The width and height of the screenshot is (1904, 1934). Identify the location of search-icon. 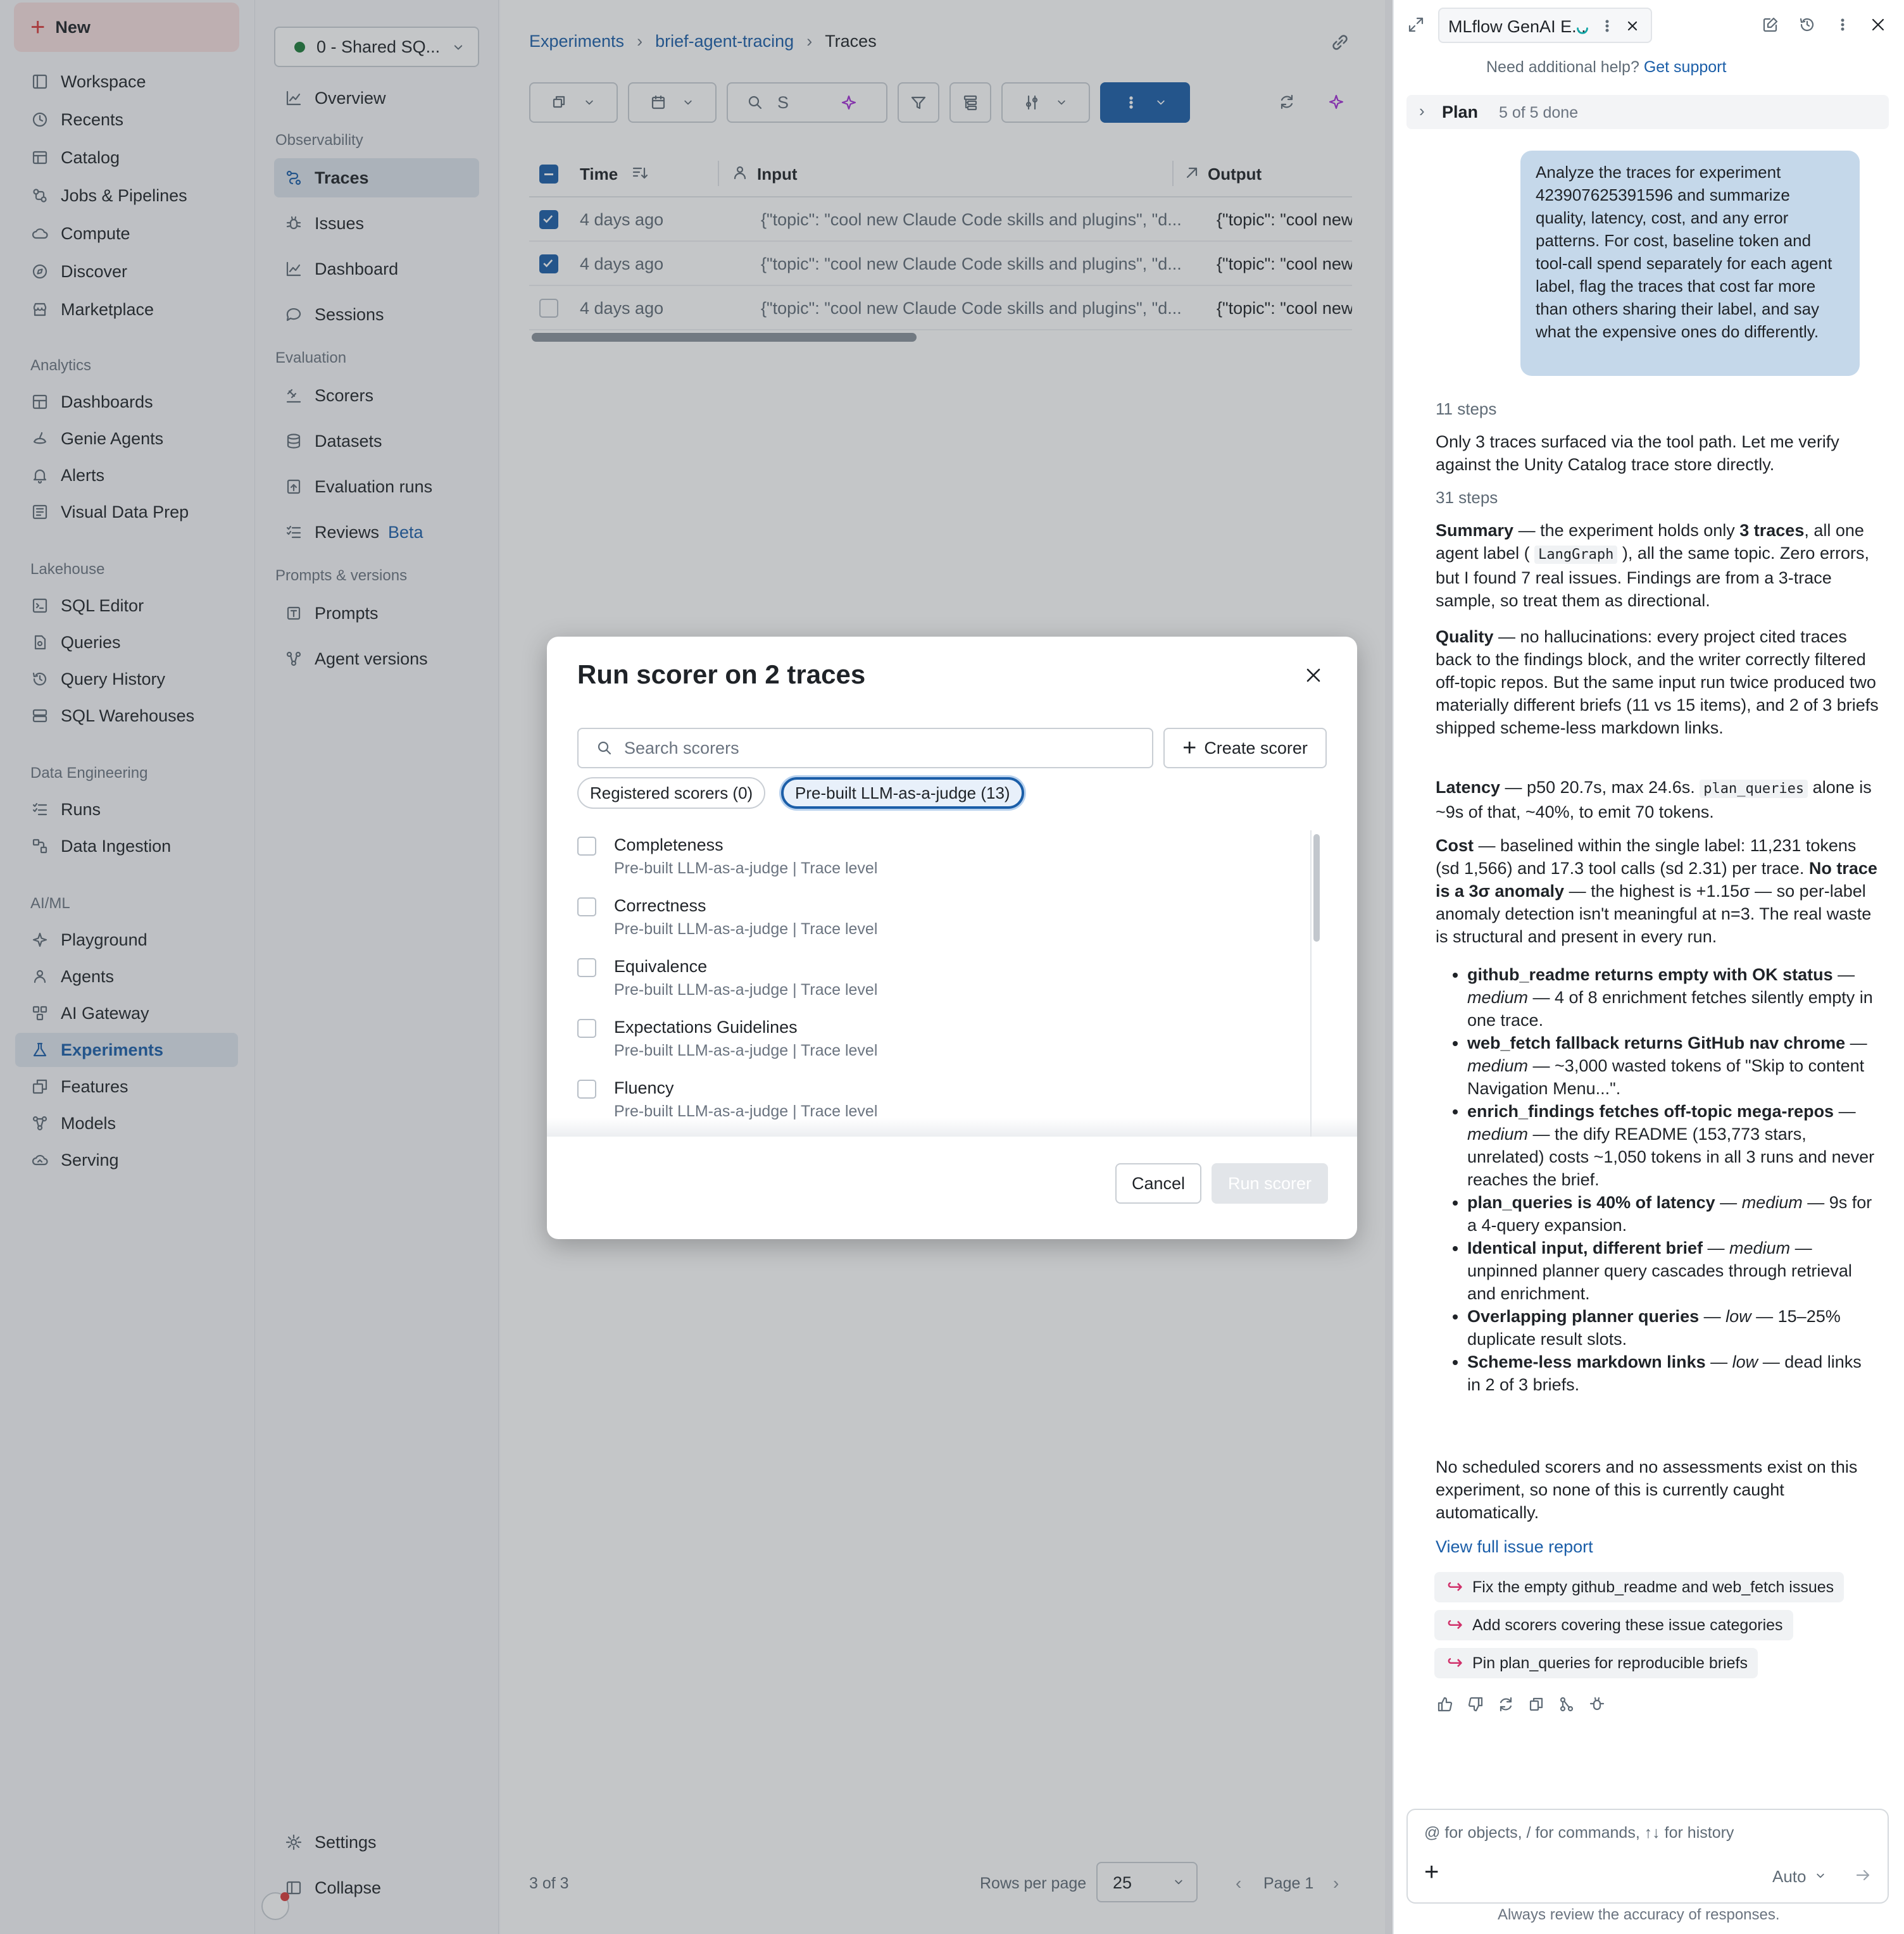
(604, 748).